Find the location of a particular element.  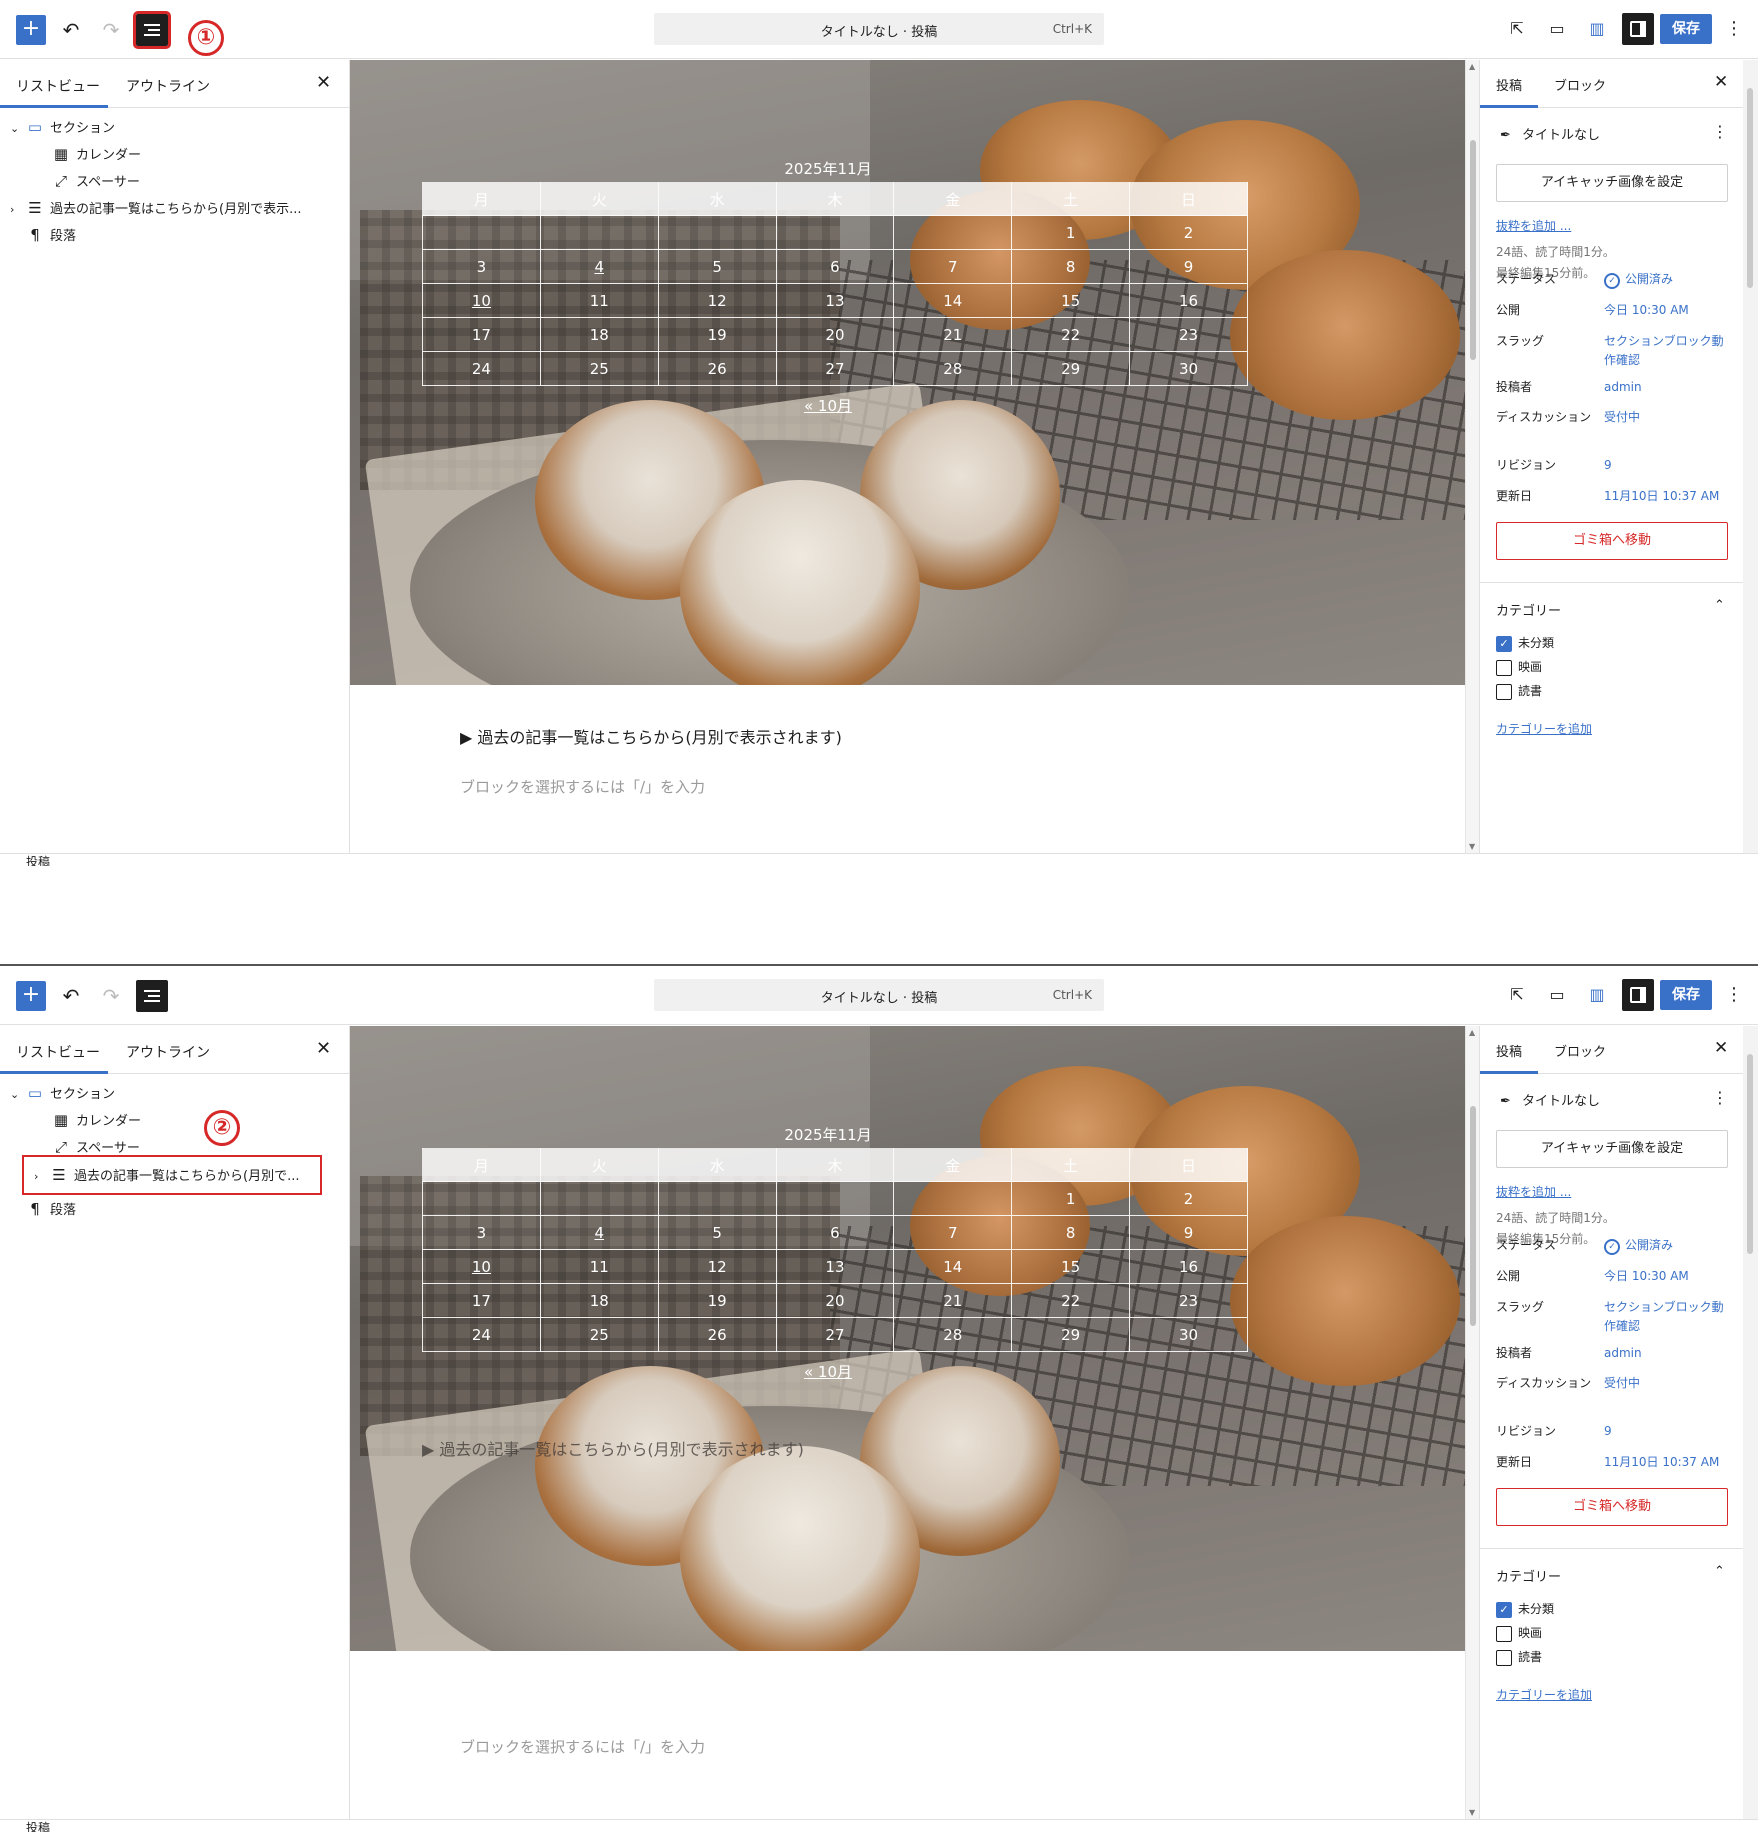

canvas-scrollbar: ▲ ▼ is located at coordinates (1472, 1422).